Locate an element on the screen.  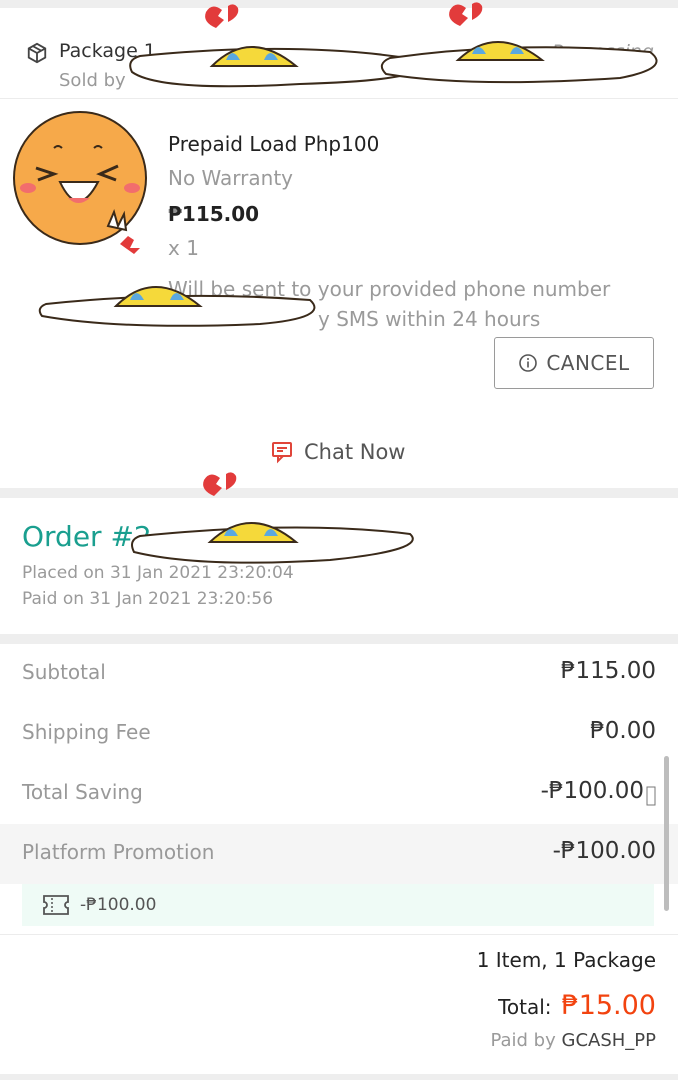
info-icon is located at coordinates (528, 363).